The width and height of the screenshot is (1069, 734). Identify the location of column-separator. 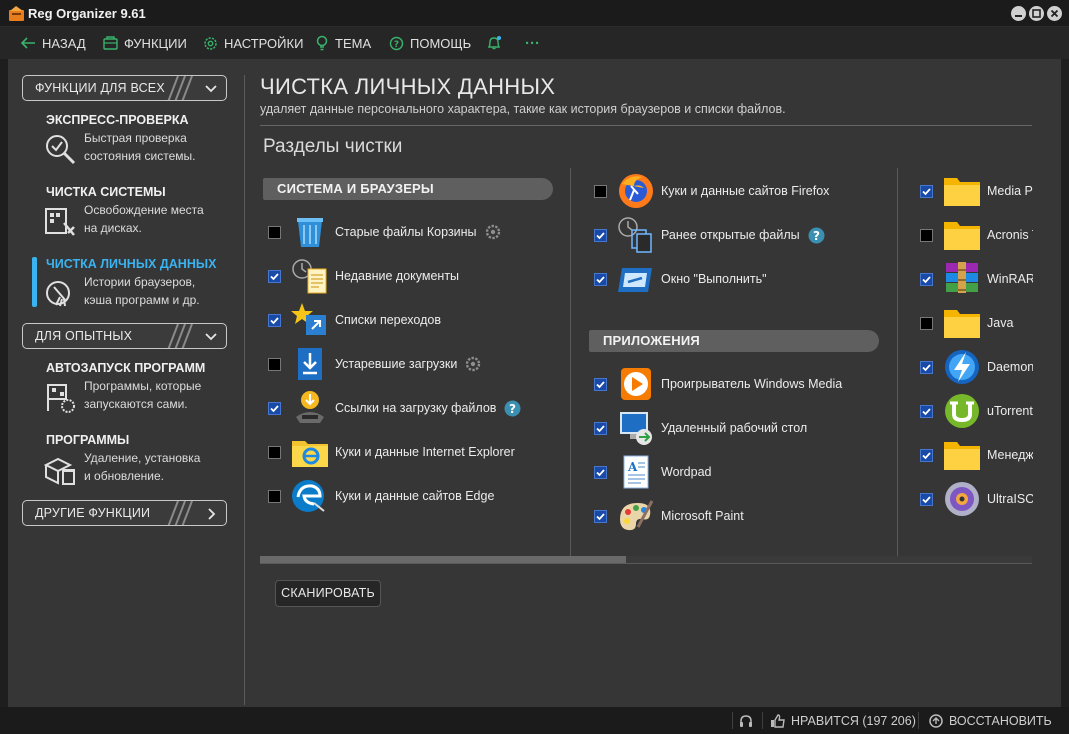
(570, 365).